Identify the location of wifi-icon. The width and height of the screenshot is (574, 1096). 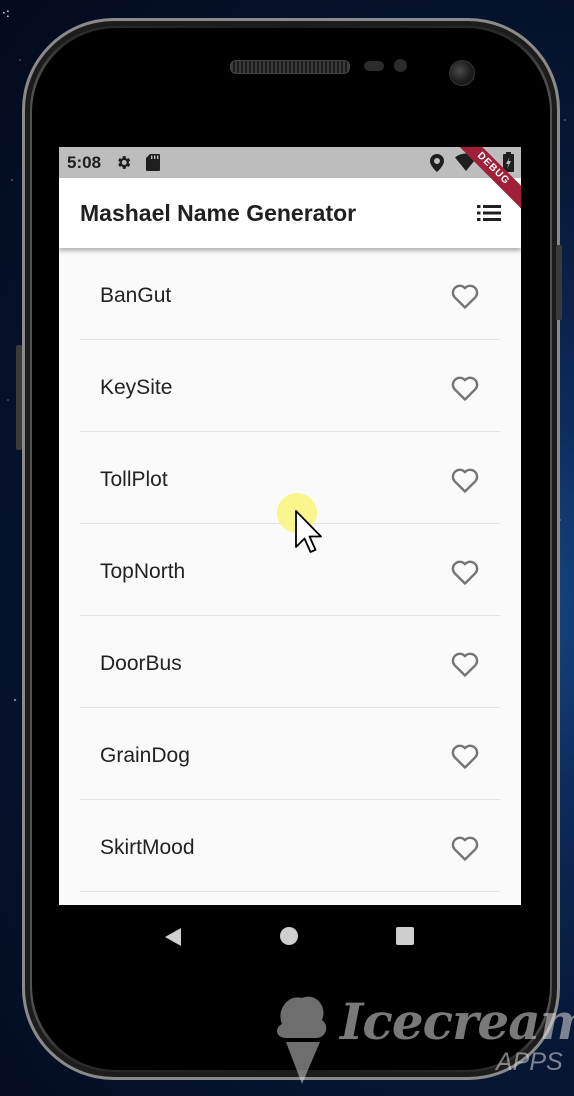
(466, 164).